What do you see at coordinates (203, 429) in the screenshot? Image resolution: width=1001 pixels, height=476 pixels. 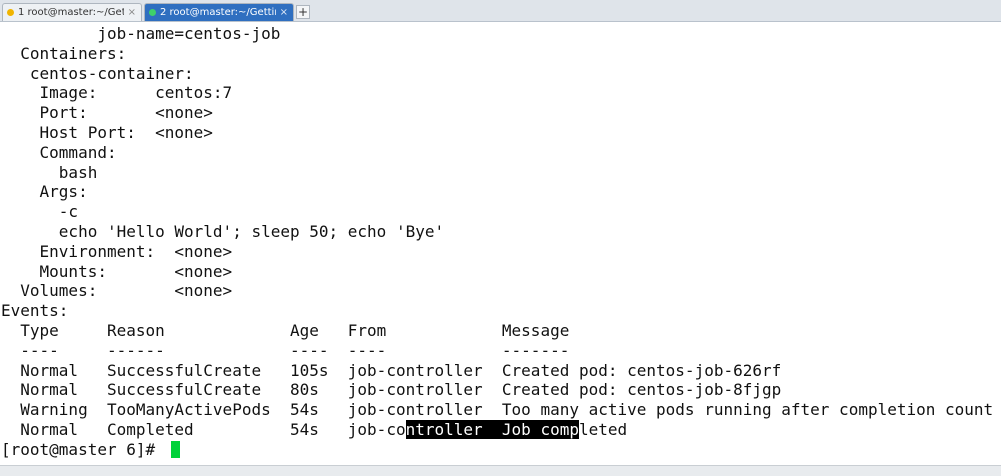 I see `event-text-before-selection: Normal Completed 54s job-co` at bounding box center [203, 429].